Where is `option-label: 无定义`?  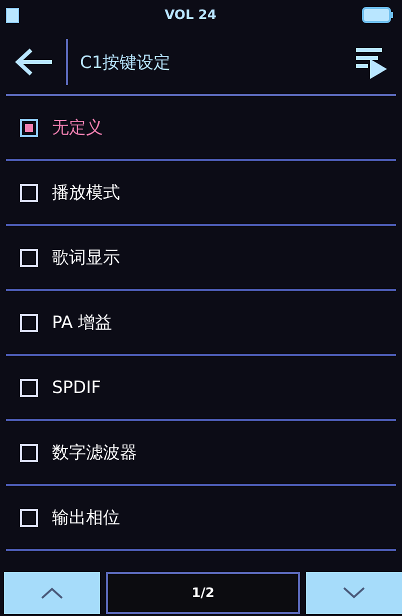
option-label: 无定义 is located at coordinates (77, 128).